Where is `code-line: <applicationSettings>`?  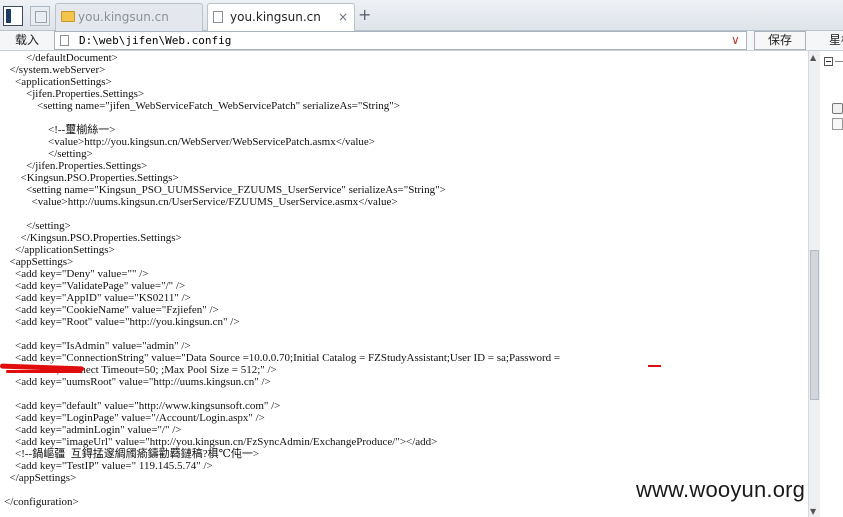
code-line: <applicationSettings> is located at coordinates (58, 82).